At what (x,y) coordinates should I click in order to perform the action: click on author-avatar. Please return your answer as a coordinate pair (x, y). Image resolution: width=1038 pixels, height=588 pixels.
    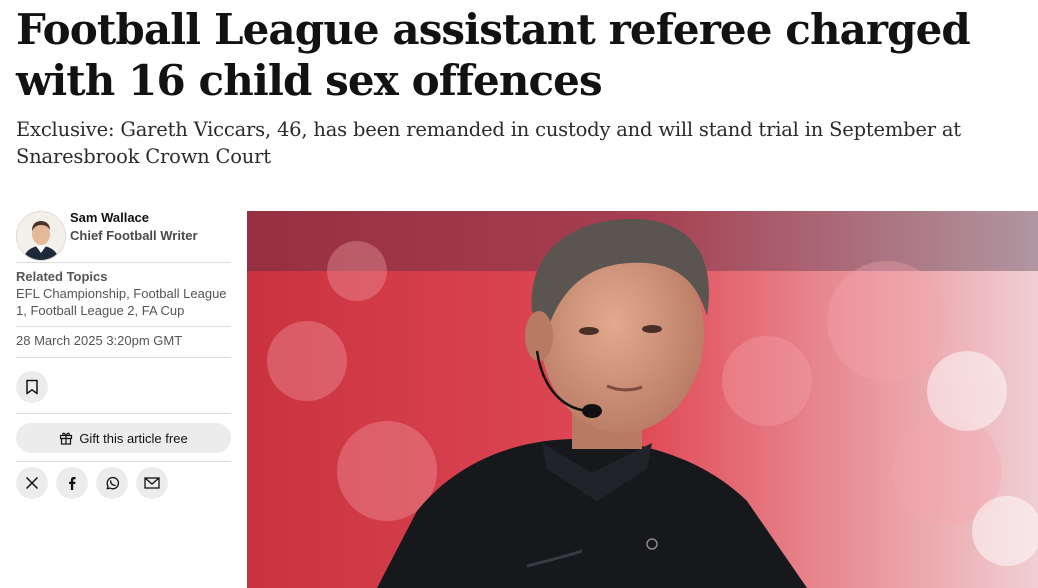
    Looking at the image, I should click on (41, 236).